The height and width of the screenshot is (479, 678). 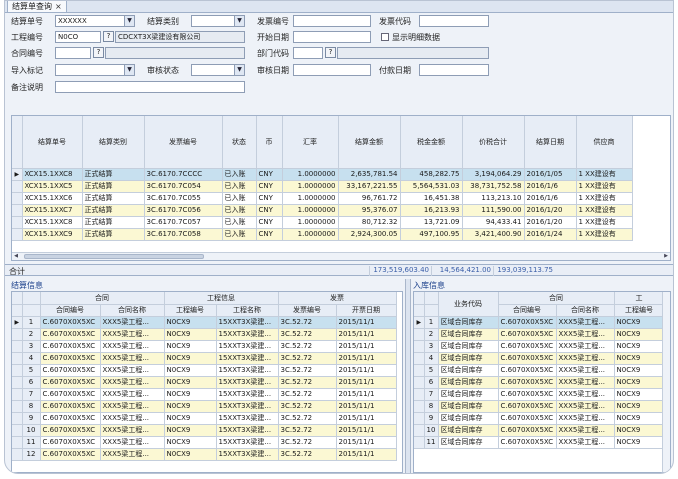 What do you see at coordinates (493, 234) in the screenshot?
I see `table-cell: 3,421,400.90` at bounding box center [493, 234].